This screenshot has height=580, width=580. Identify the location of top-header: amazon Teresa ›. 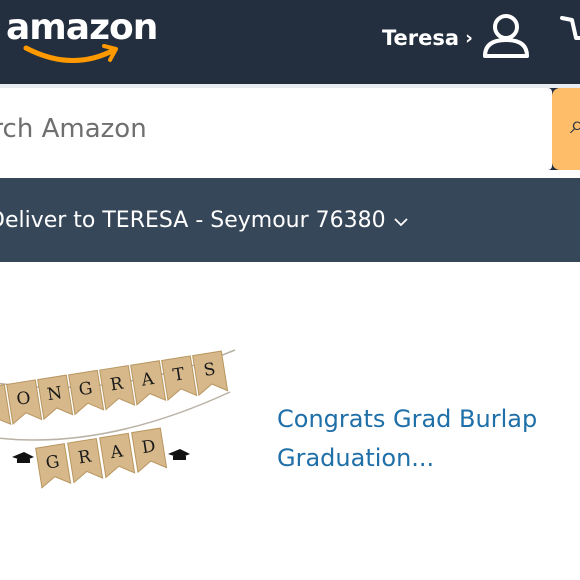
(290, 42).